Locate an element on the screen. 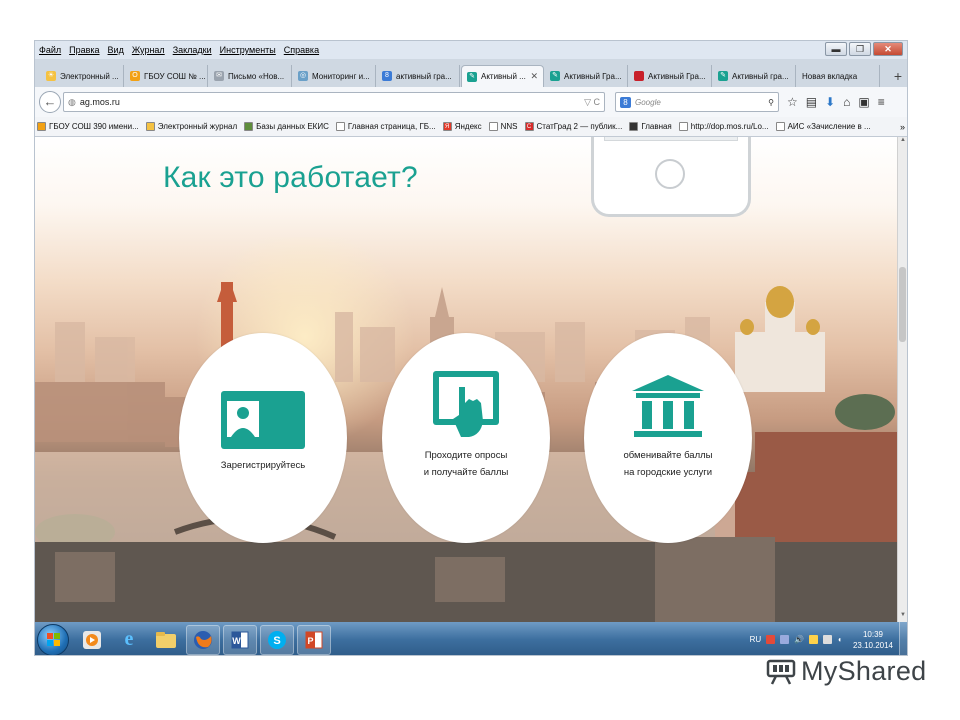  close-tab-icon: ✕ is located at coordinates (534, 76).